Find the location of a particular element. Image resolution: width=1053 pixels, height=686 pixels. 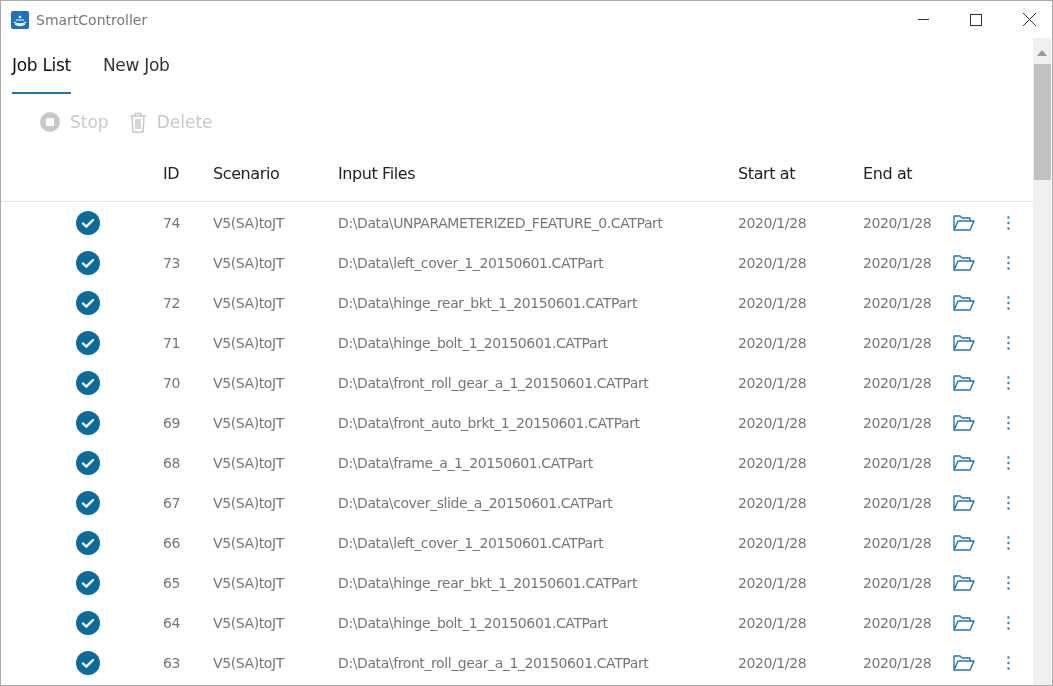

table-cell-text: 71 is located at coordinates (172, 343).